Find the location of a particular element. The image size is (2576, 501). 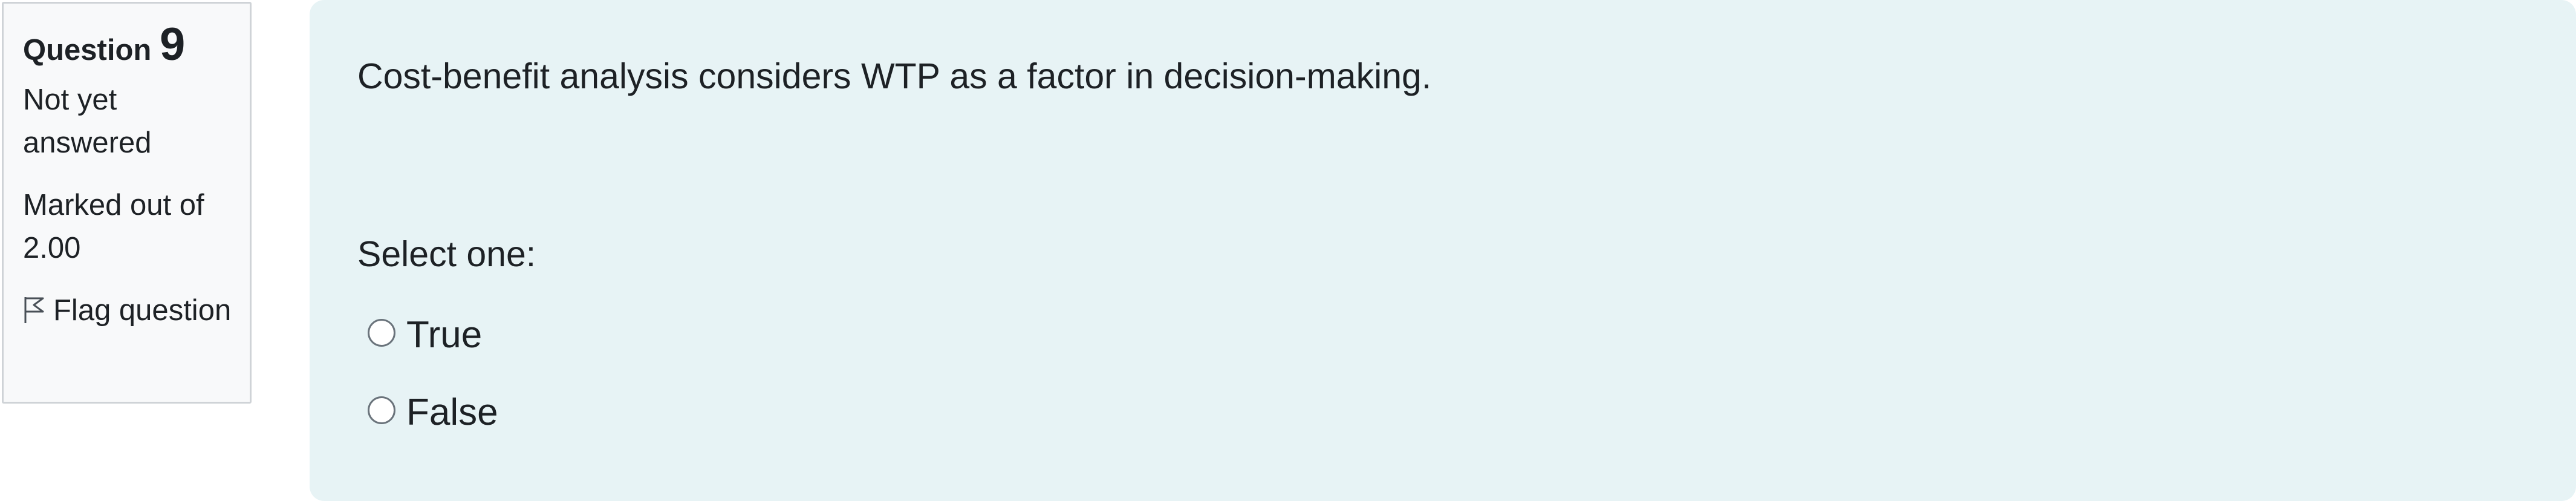

question-number: 9 is located at coordinates (173, 44).